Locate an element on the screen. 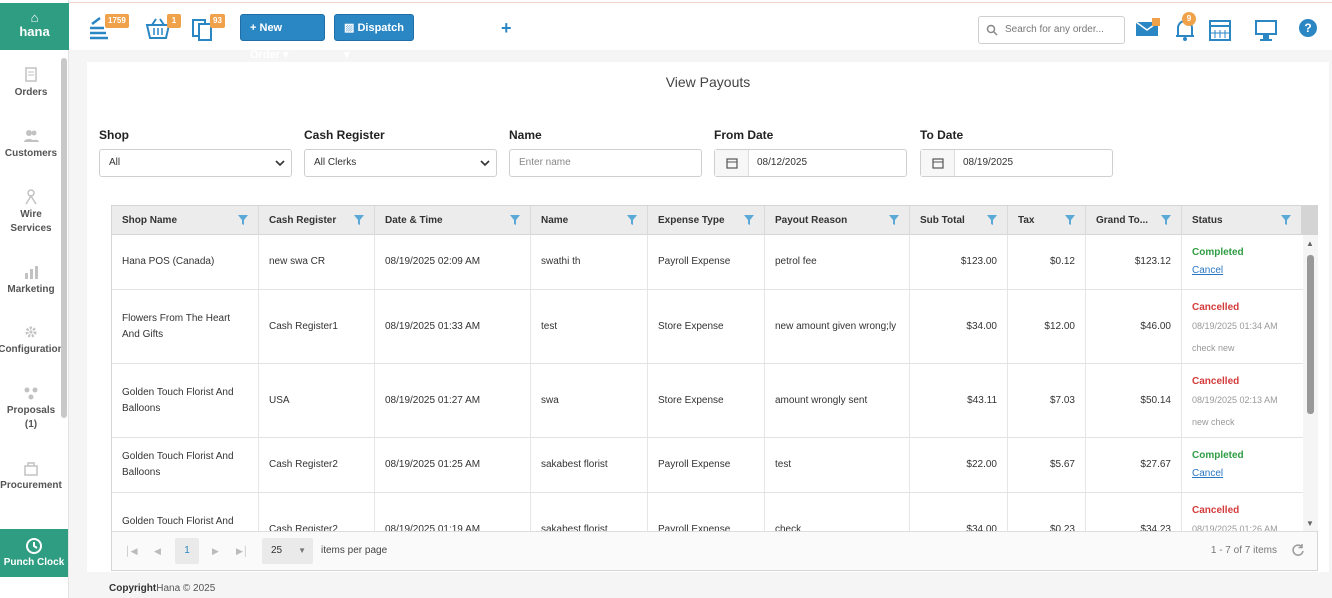  column-header: Cash Register is located at coordinates (316, 220).